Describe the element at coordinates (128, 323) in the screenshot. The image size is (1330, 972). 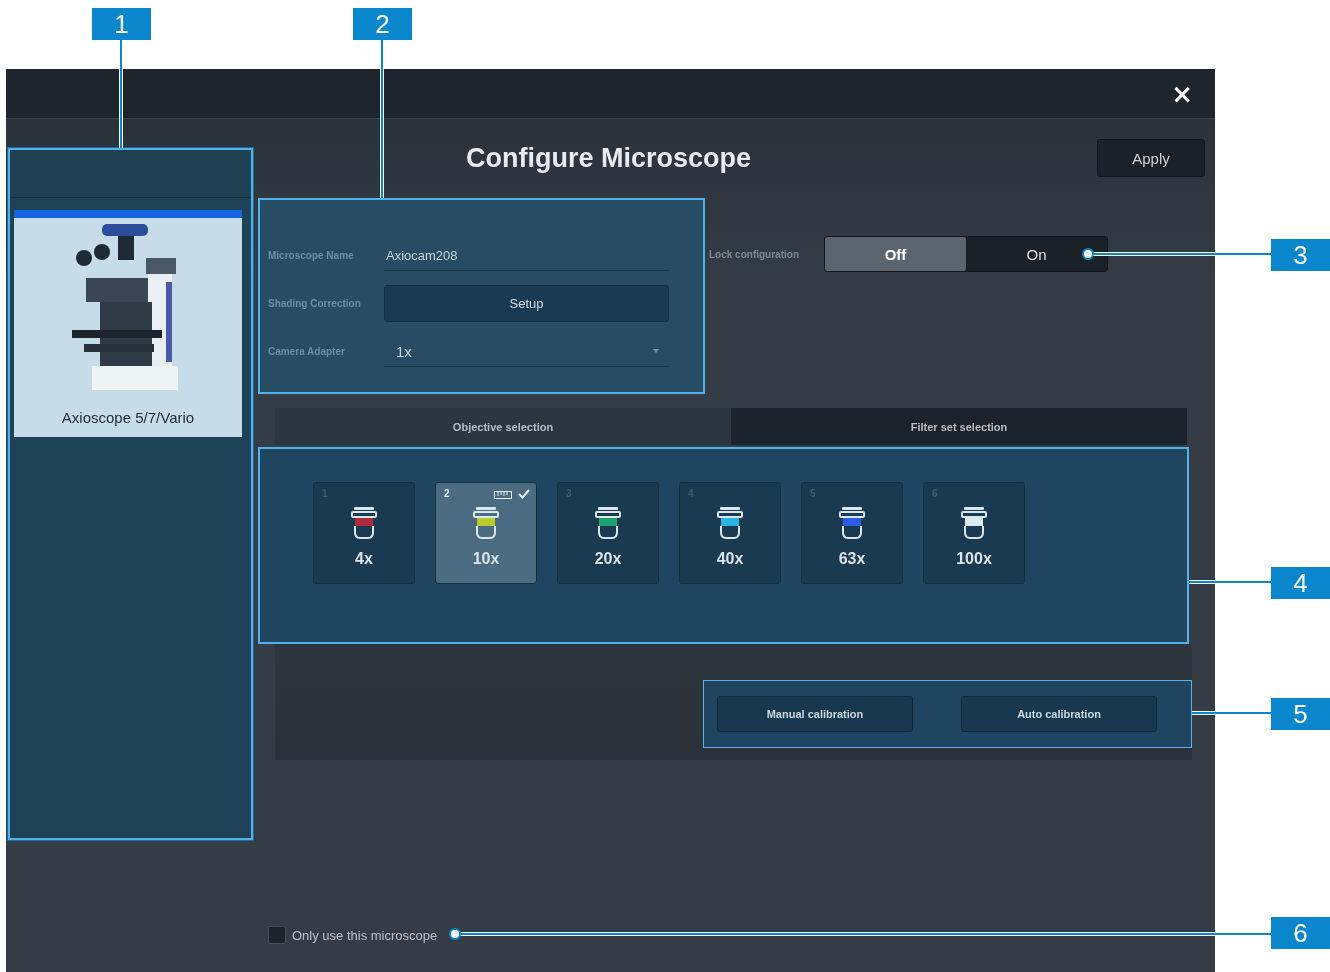
I see `microscope-card: Axioscope 5/7/Vario` at that location.